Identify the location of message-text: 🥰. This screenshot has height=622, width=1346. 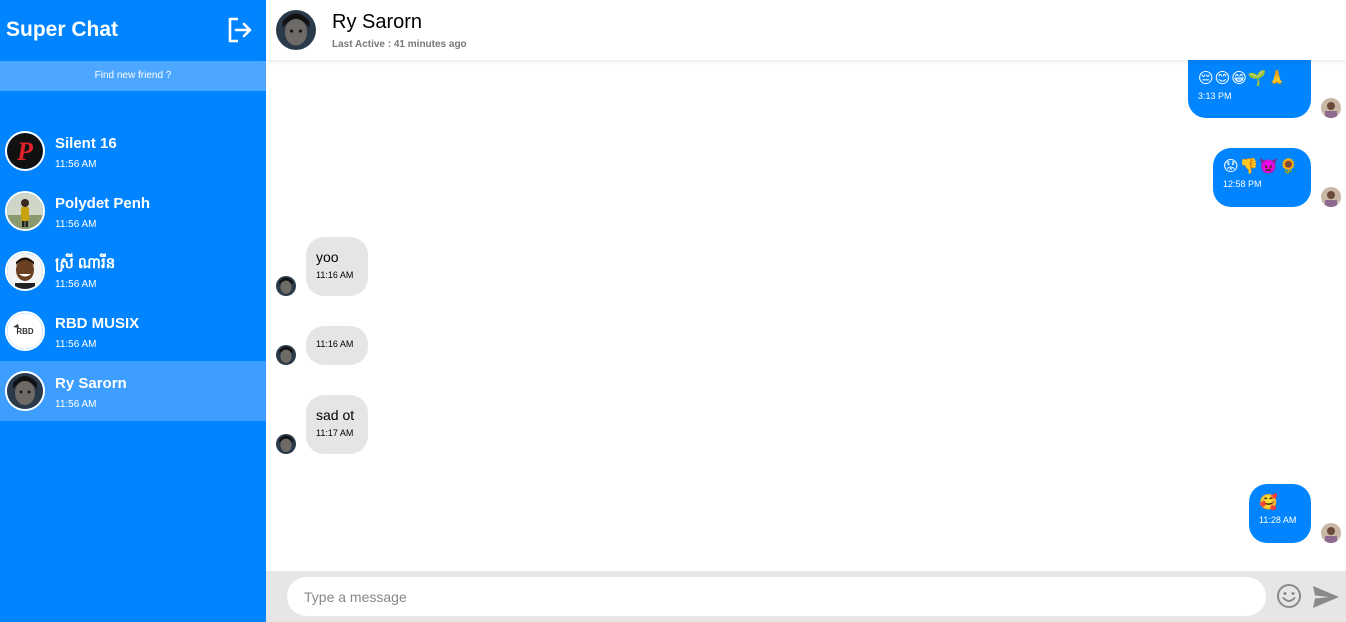
(1269, 502).